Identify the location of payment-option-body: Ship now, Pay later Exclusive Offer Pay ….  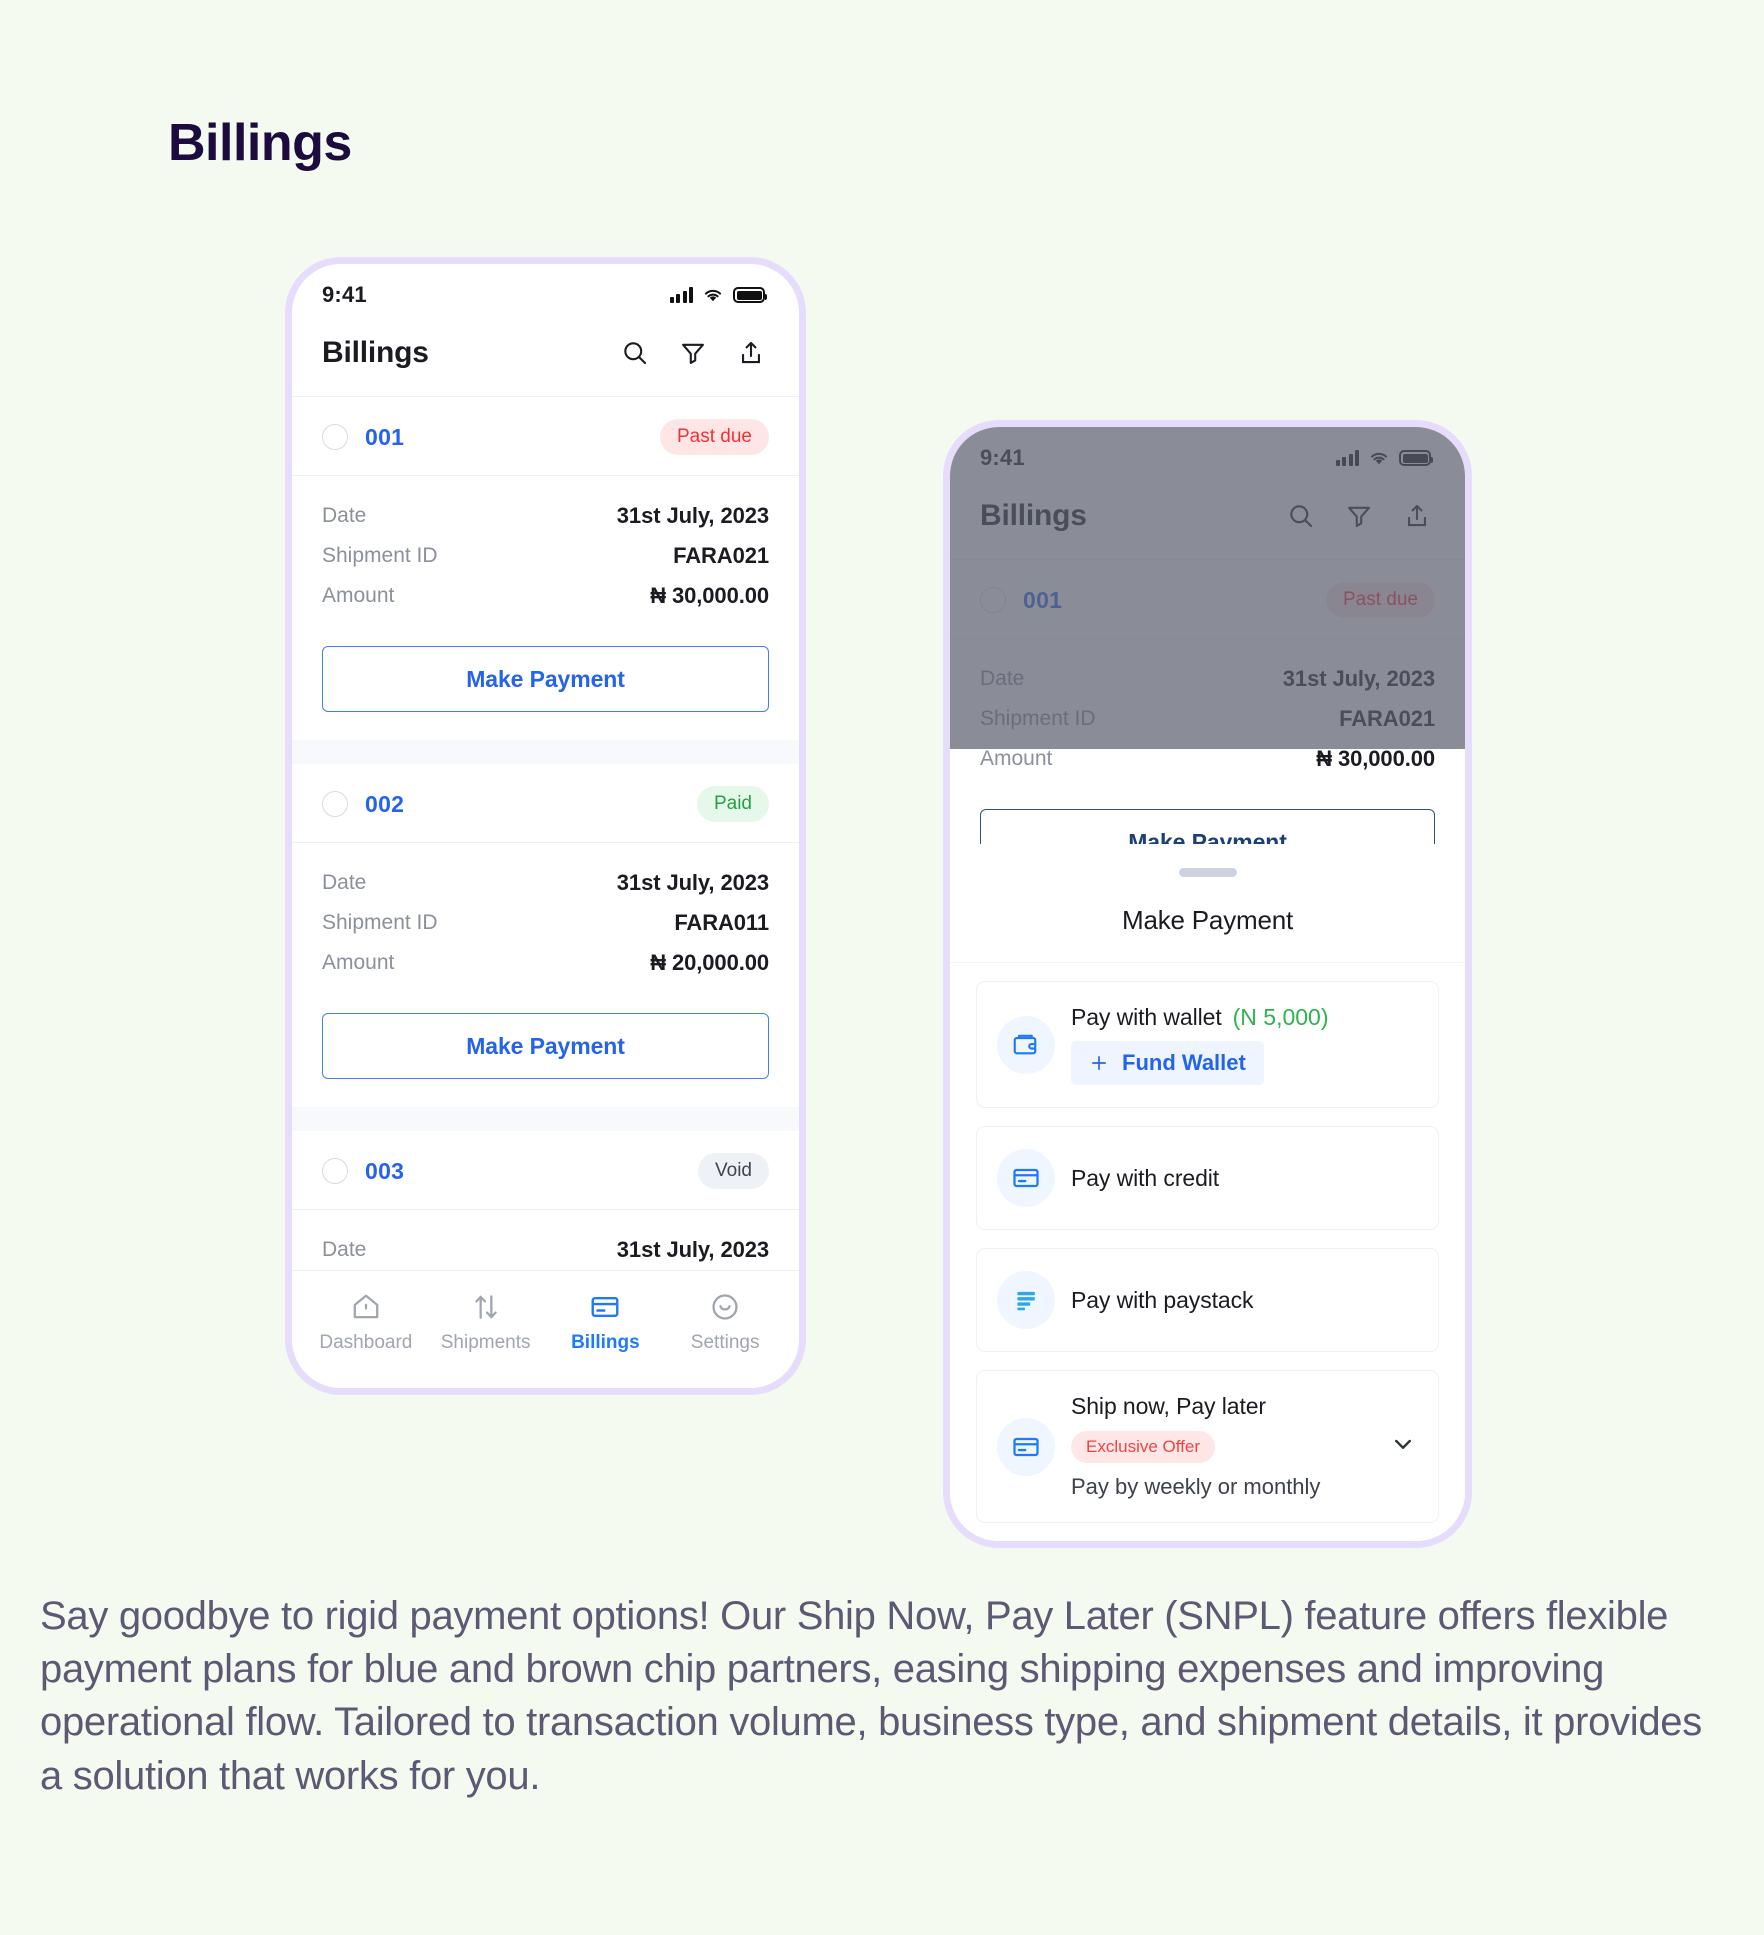
(1221, 1446).